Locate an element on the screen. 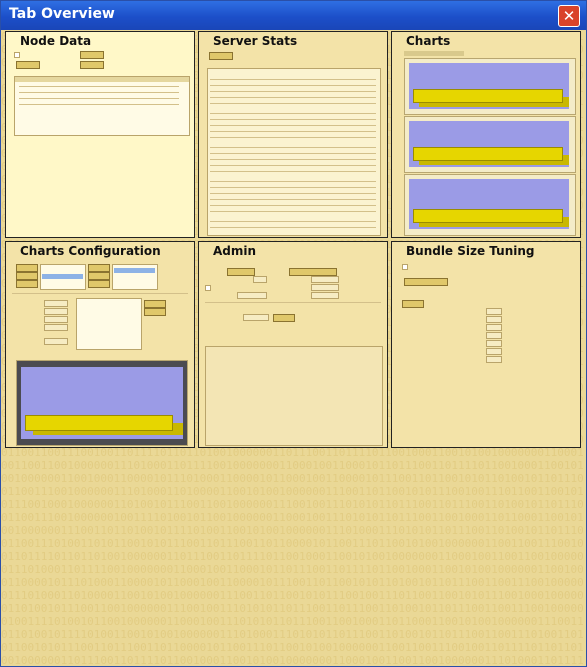  bundle-size-tuning-panel: Bundle Size Tuning is located at coordinates (486, 344).